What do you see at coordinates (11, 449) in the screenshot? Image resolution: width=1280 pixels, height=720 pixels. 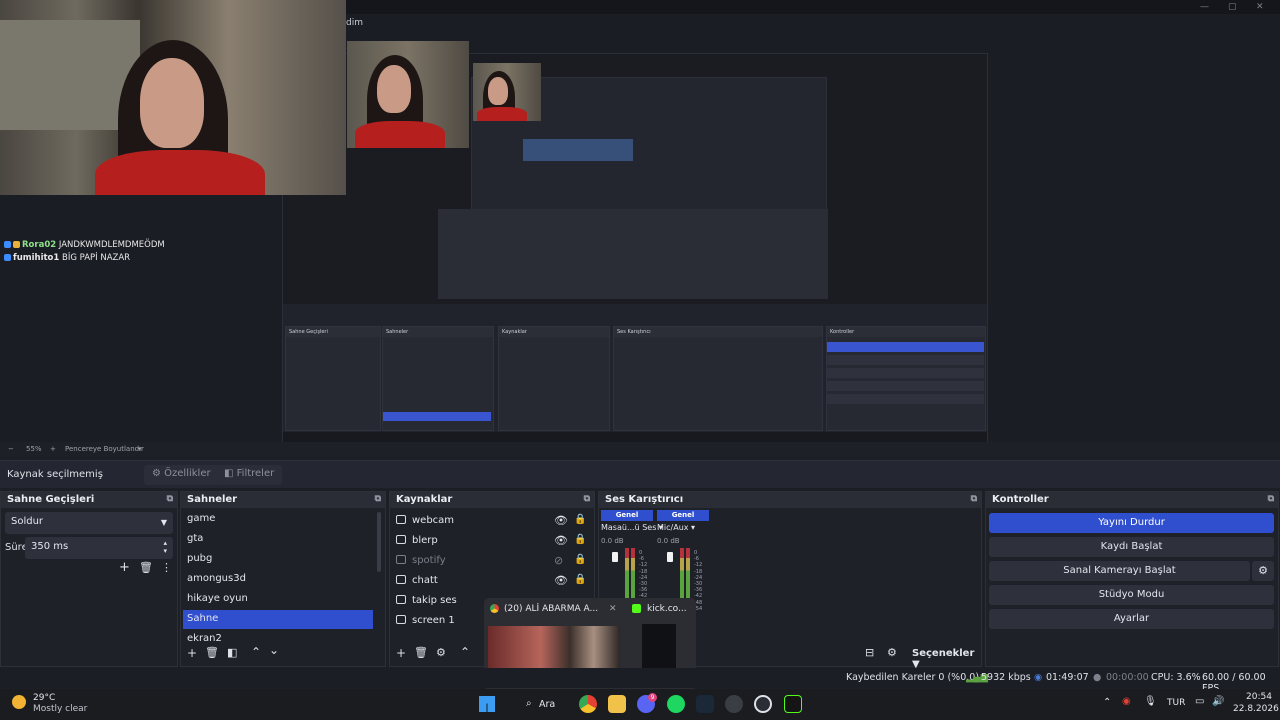 I see `zoom-out-icon: −` at bounding box center [11, 449].